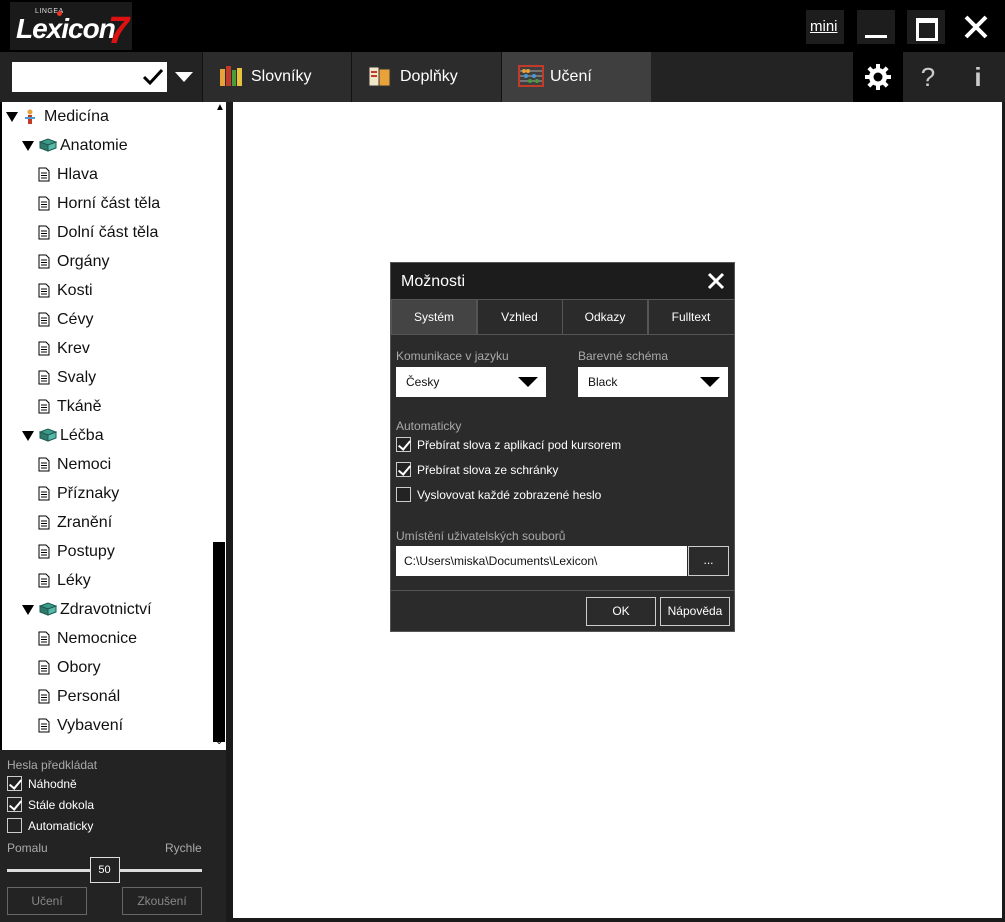 This screenshot has height=922, width=1005. I want to click on maximize-button, so click(926, 27).